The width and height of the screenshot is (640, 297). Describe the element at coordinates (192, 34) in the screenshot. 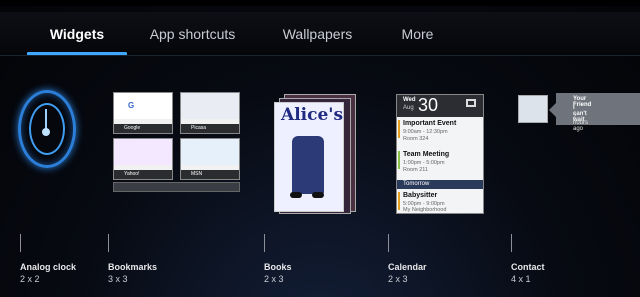

I see `tab-app-shortcuts: App shortcuts` at that location.